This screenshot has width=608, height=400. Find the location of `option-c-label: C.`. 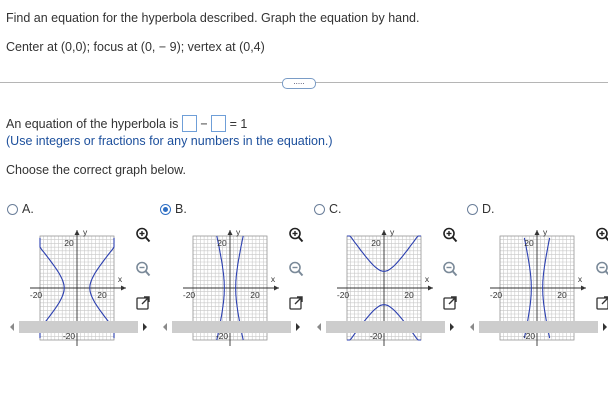

option-c-label: C. is located at coordinates (335, 209).